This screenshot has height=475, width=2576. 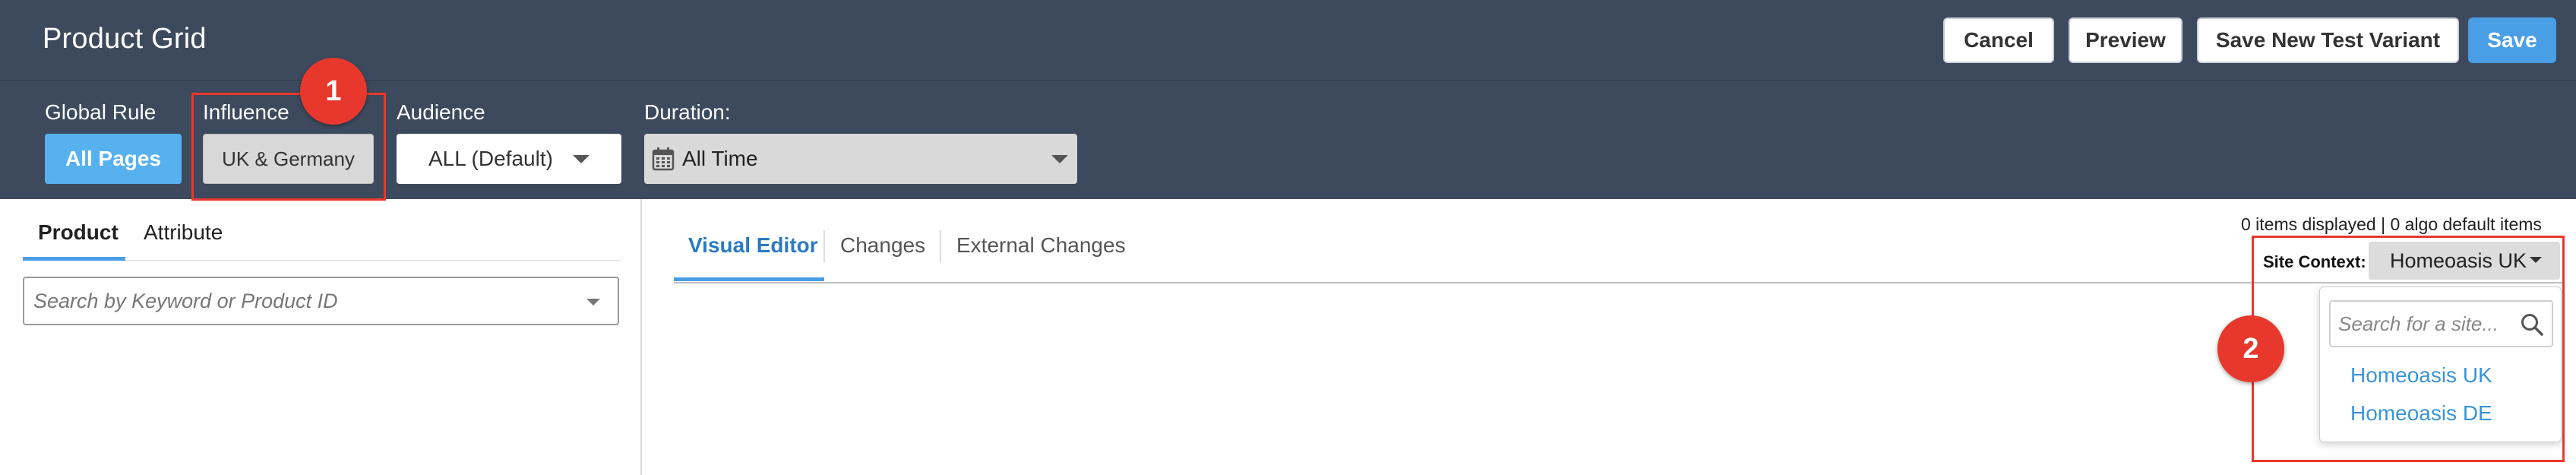 What do you see at coordinates (125, 39) in the screenshot?
I see `page-title: Product Grid` at bounding box center [125, 39].